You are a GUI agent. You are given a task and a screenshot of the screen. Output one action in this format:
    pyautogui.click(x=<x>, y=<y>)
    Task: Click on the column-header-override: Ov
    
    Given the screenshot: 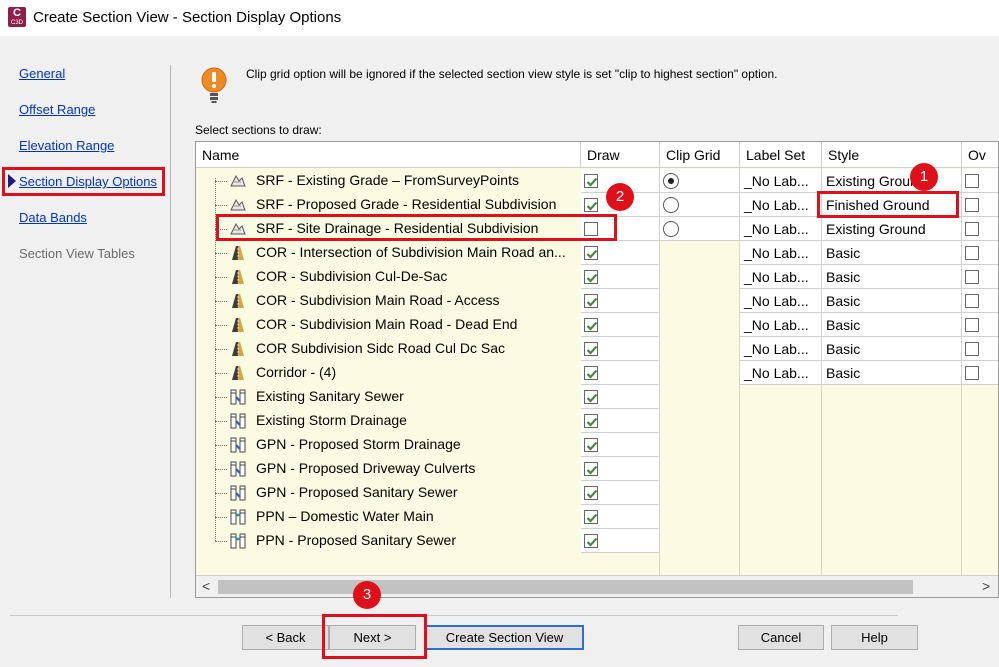 What is the action you would take?
    pyautogui.click(x=980, y=155)
    